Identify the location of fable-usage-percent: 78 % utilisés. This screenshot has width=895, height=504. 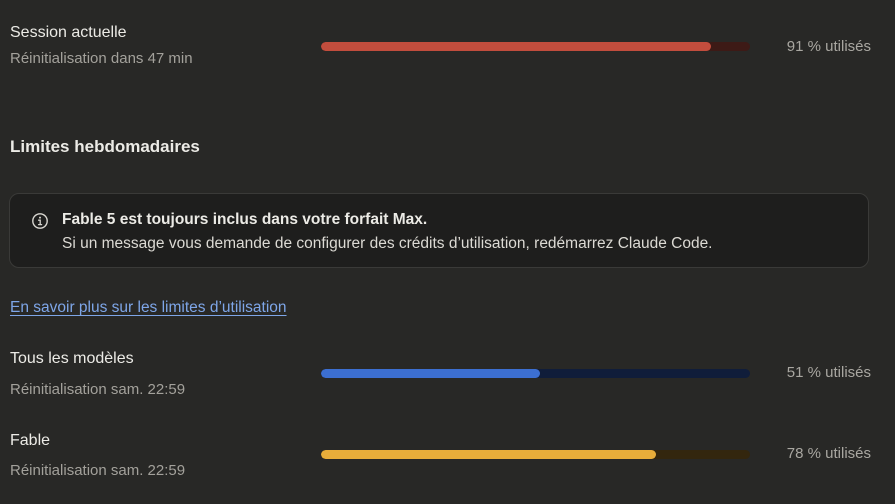
(828, 453).